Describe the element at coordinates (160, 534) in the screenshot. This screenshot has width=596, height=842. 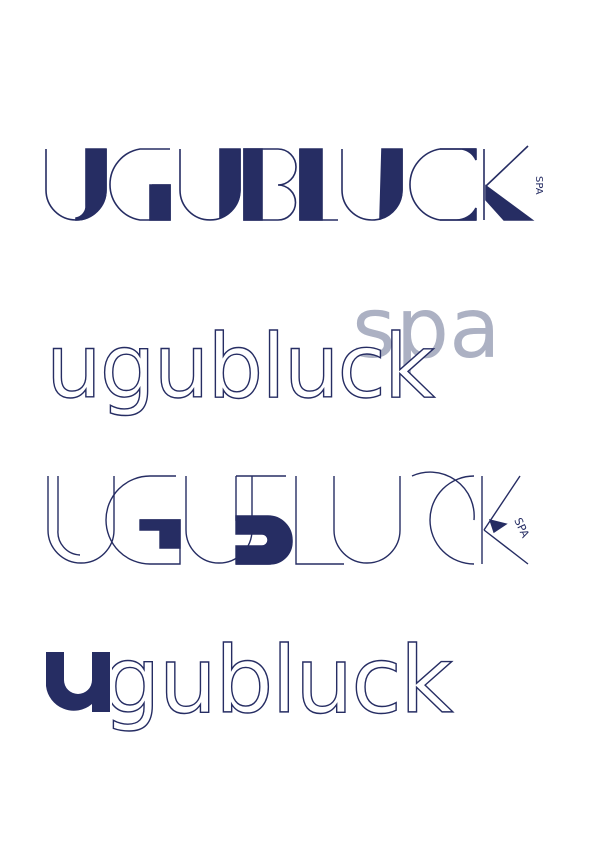
I see `logo3-letter-g-fill` at that location.